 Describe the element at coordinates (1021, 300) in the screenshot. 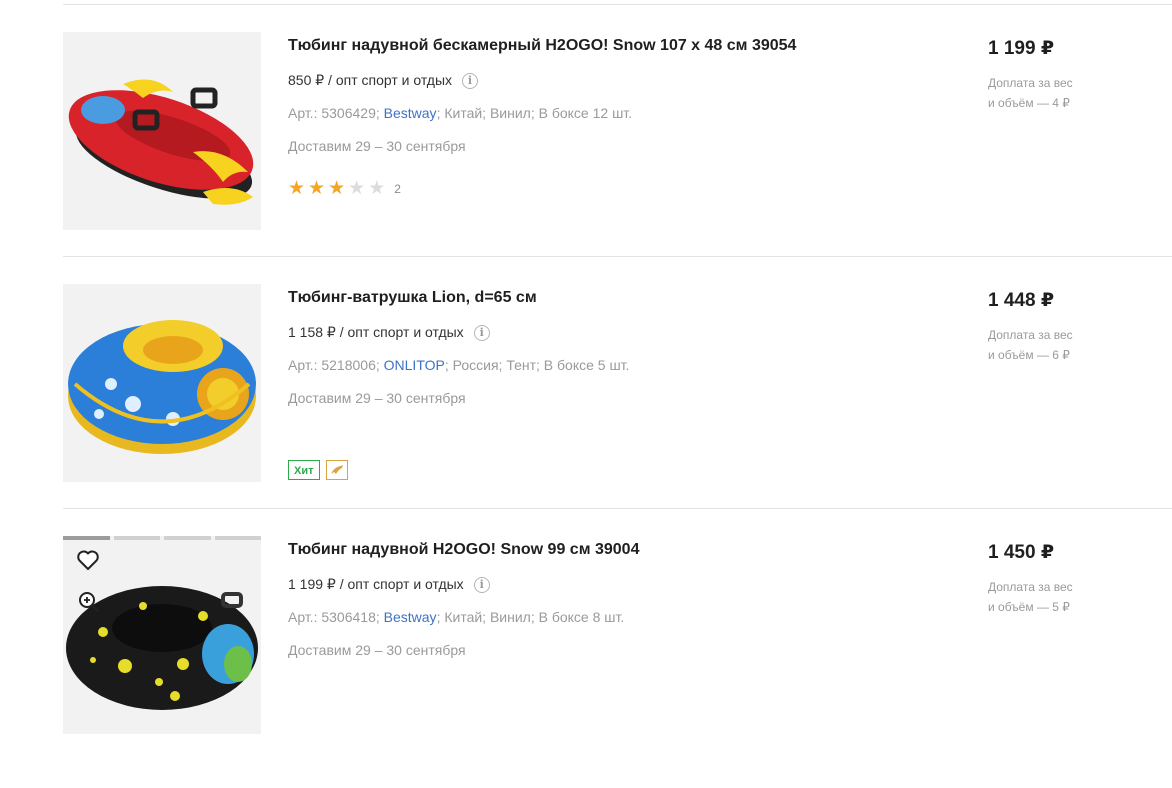

I see `product-price: 1 448 ₽` at that location.